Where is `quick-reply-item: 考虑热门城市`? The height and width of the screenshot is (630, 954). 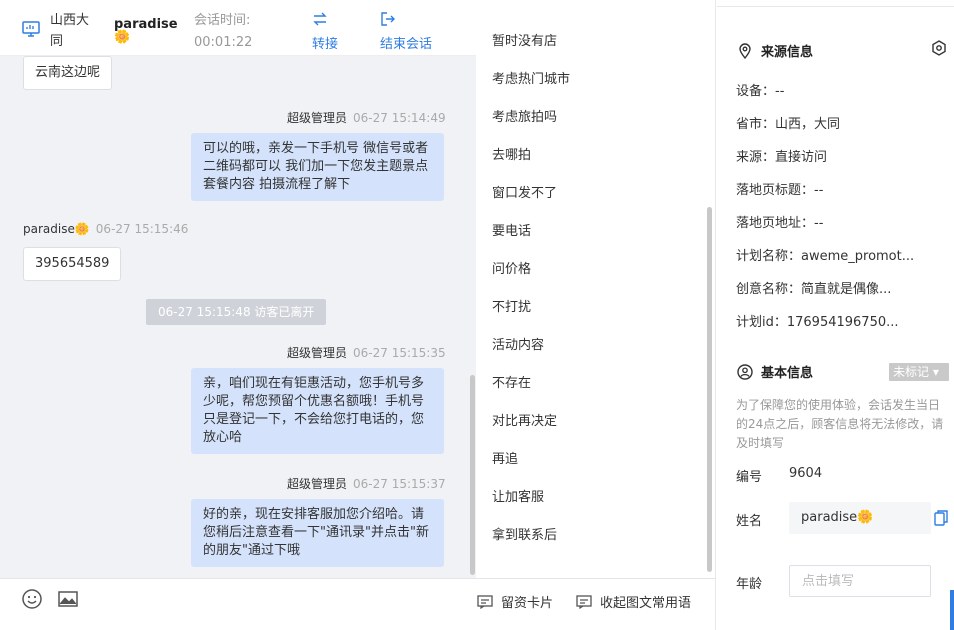 quick-reply-item: 考虑热门城市 is located at coordinates (531, 80).